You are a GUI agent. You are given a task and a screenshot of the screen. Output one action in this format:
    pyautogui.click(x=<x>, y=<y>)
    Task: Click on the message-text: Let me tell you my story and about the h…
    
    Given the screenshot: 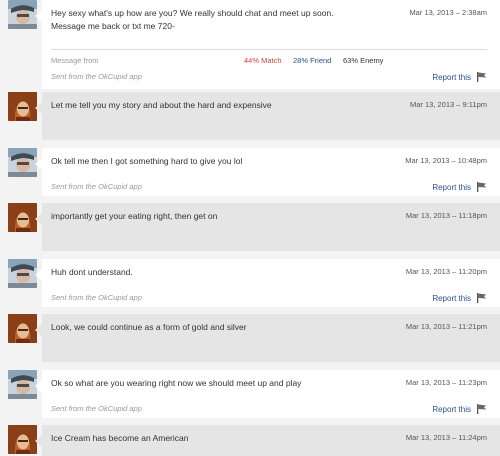 What is the action you would take?
    pyautogui.click(x=161, y=105)
    